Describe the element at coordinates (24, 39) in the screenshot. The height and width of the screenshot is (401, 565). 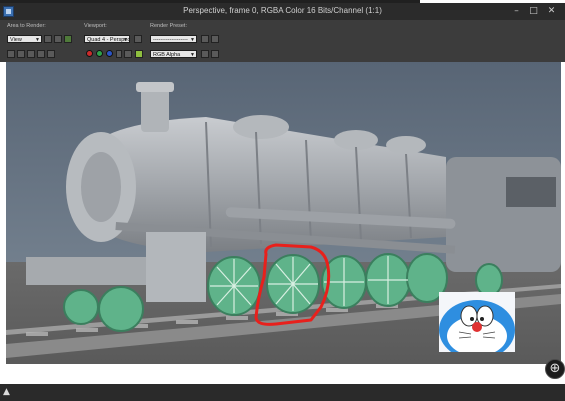
I see `area-to-render-dropdown: View ▼` at that location.